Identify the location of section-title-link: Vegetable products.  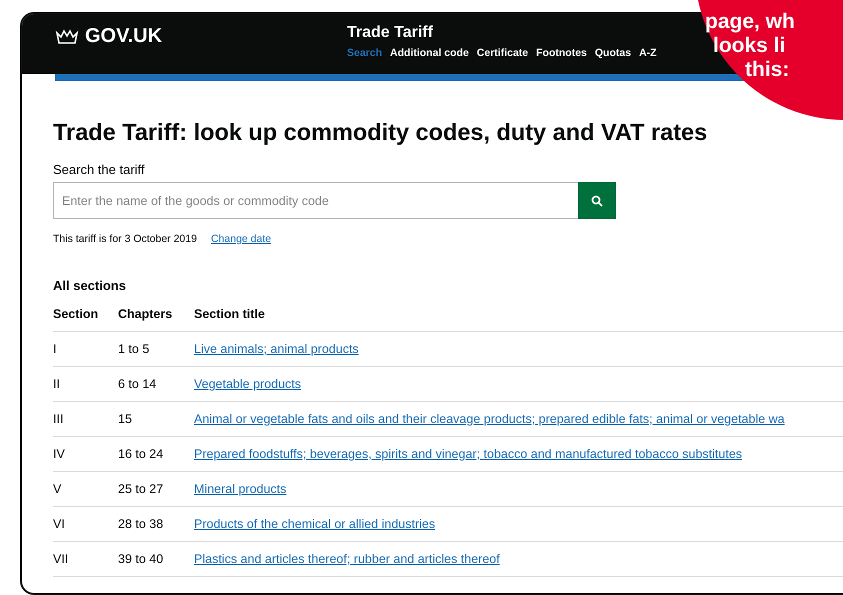
(248, 384).